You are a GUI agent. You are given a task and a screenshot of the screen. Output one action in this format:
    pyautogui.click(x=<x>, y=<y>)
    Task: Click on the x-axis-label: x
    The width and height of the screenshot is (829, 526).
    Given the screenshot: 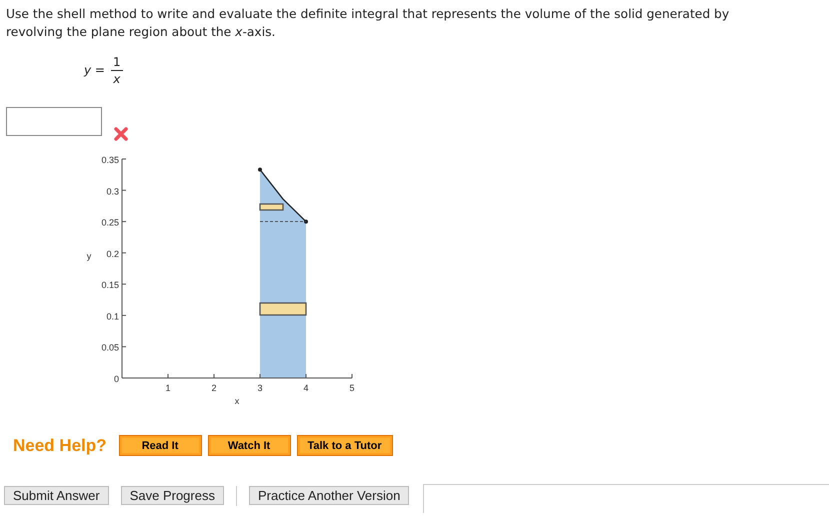 What is the action you would take?
    pyautogui.click(x=237, y=401)
    